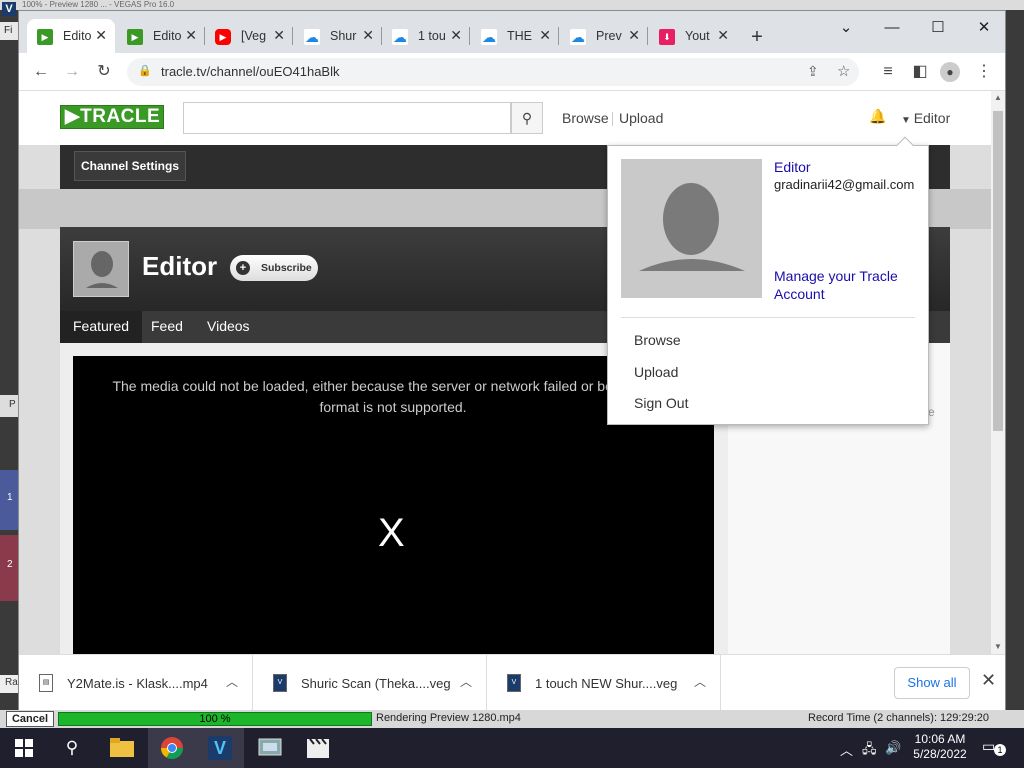 The image size is (1024, 768). Describe the element at coordinates (585, 118) in the screenshot. I see `nav-browse-link: Browse` at that location.